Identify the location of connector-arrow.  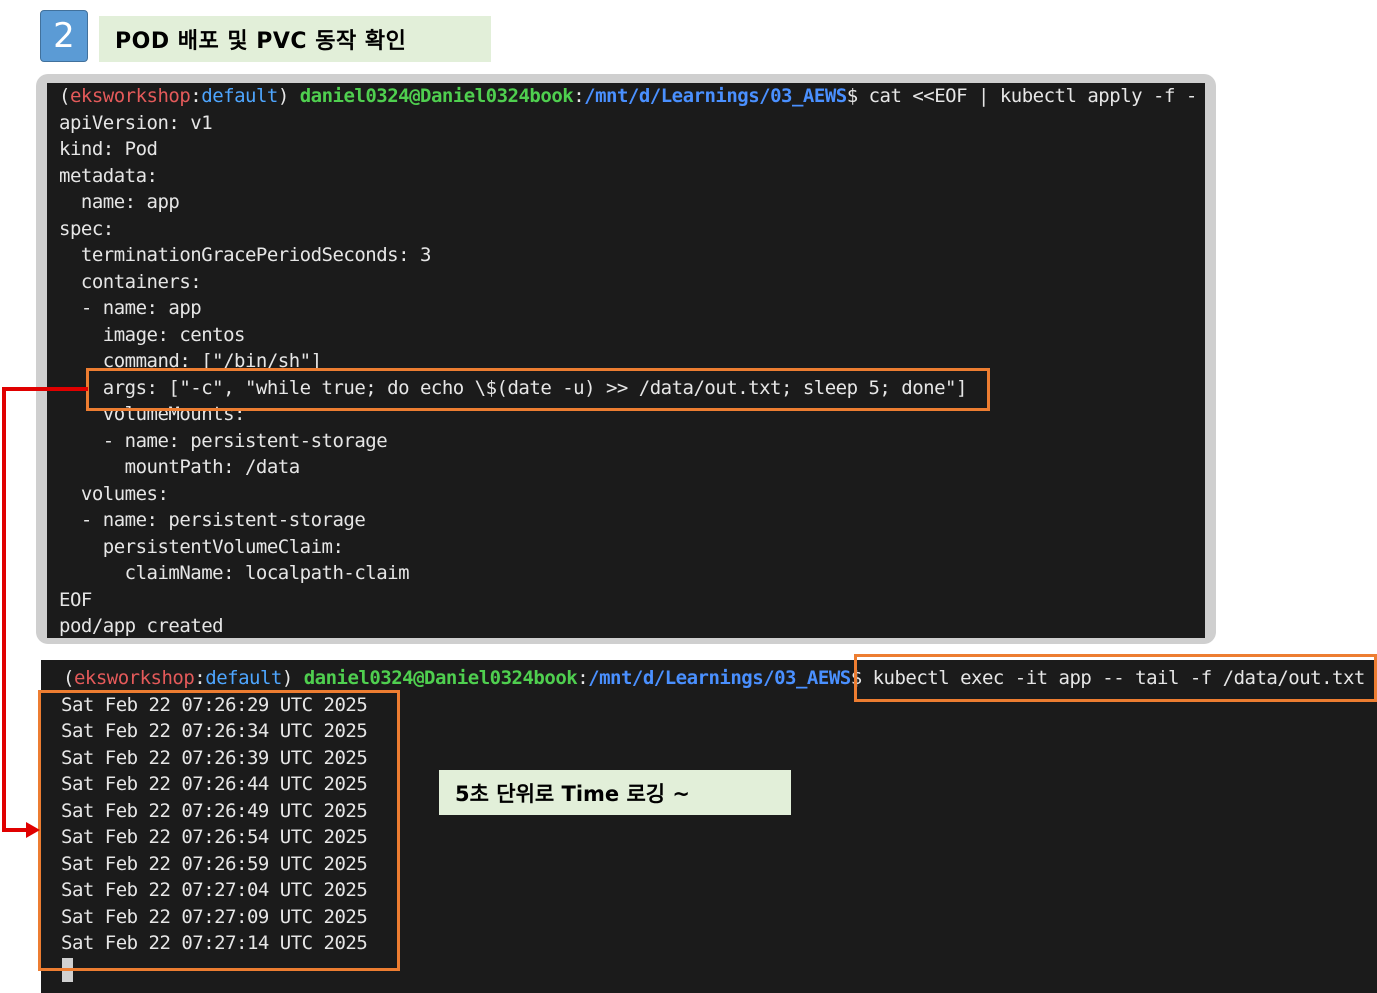
(45, 612).